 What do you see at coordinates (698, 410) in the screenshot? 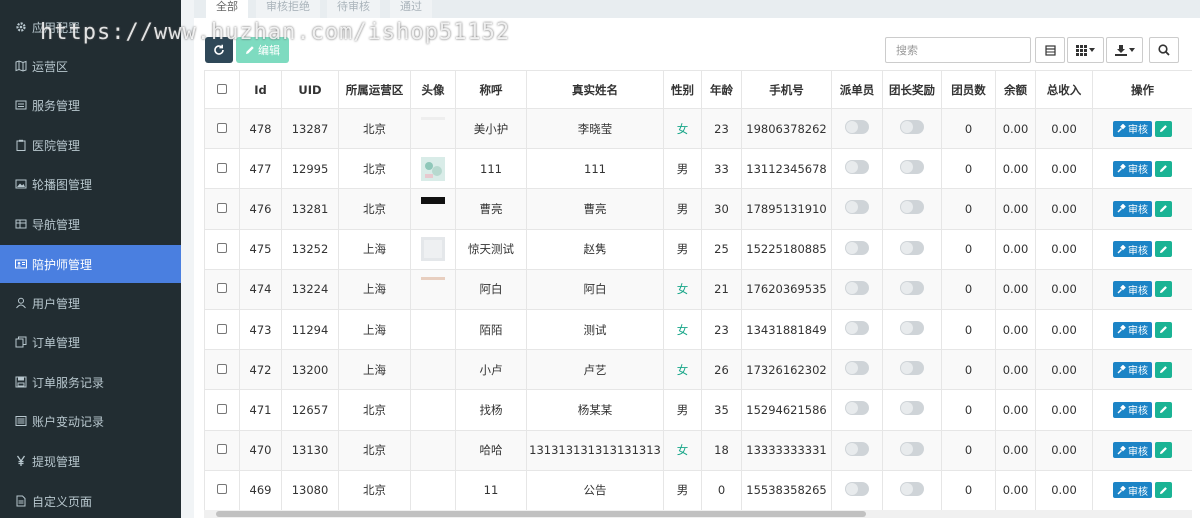
I see `table-row: 471 12657 北京 找杨 杨某某男 35 15294621586 0 0.00 0.00 审核` at bounding box center [698, 410].